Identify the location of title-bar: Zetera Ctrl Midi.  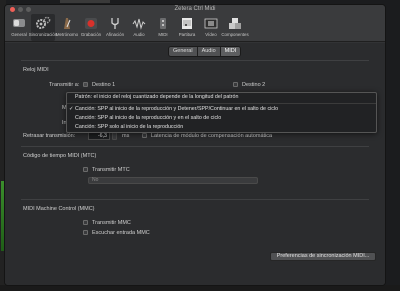
(195, 9).